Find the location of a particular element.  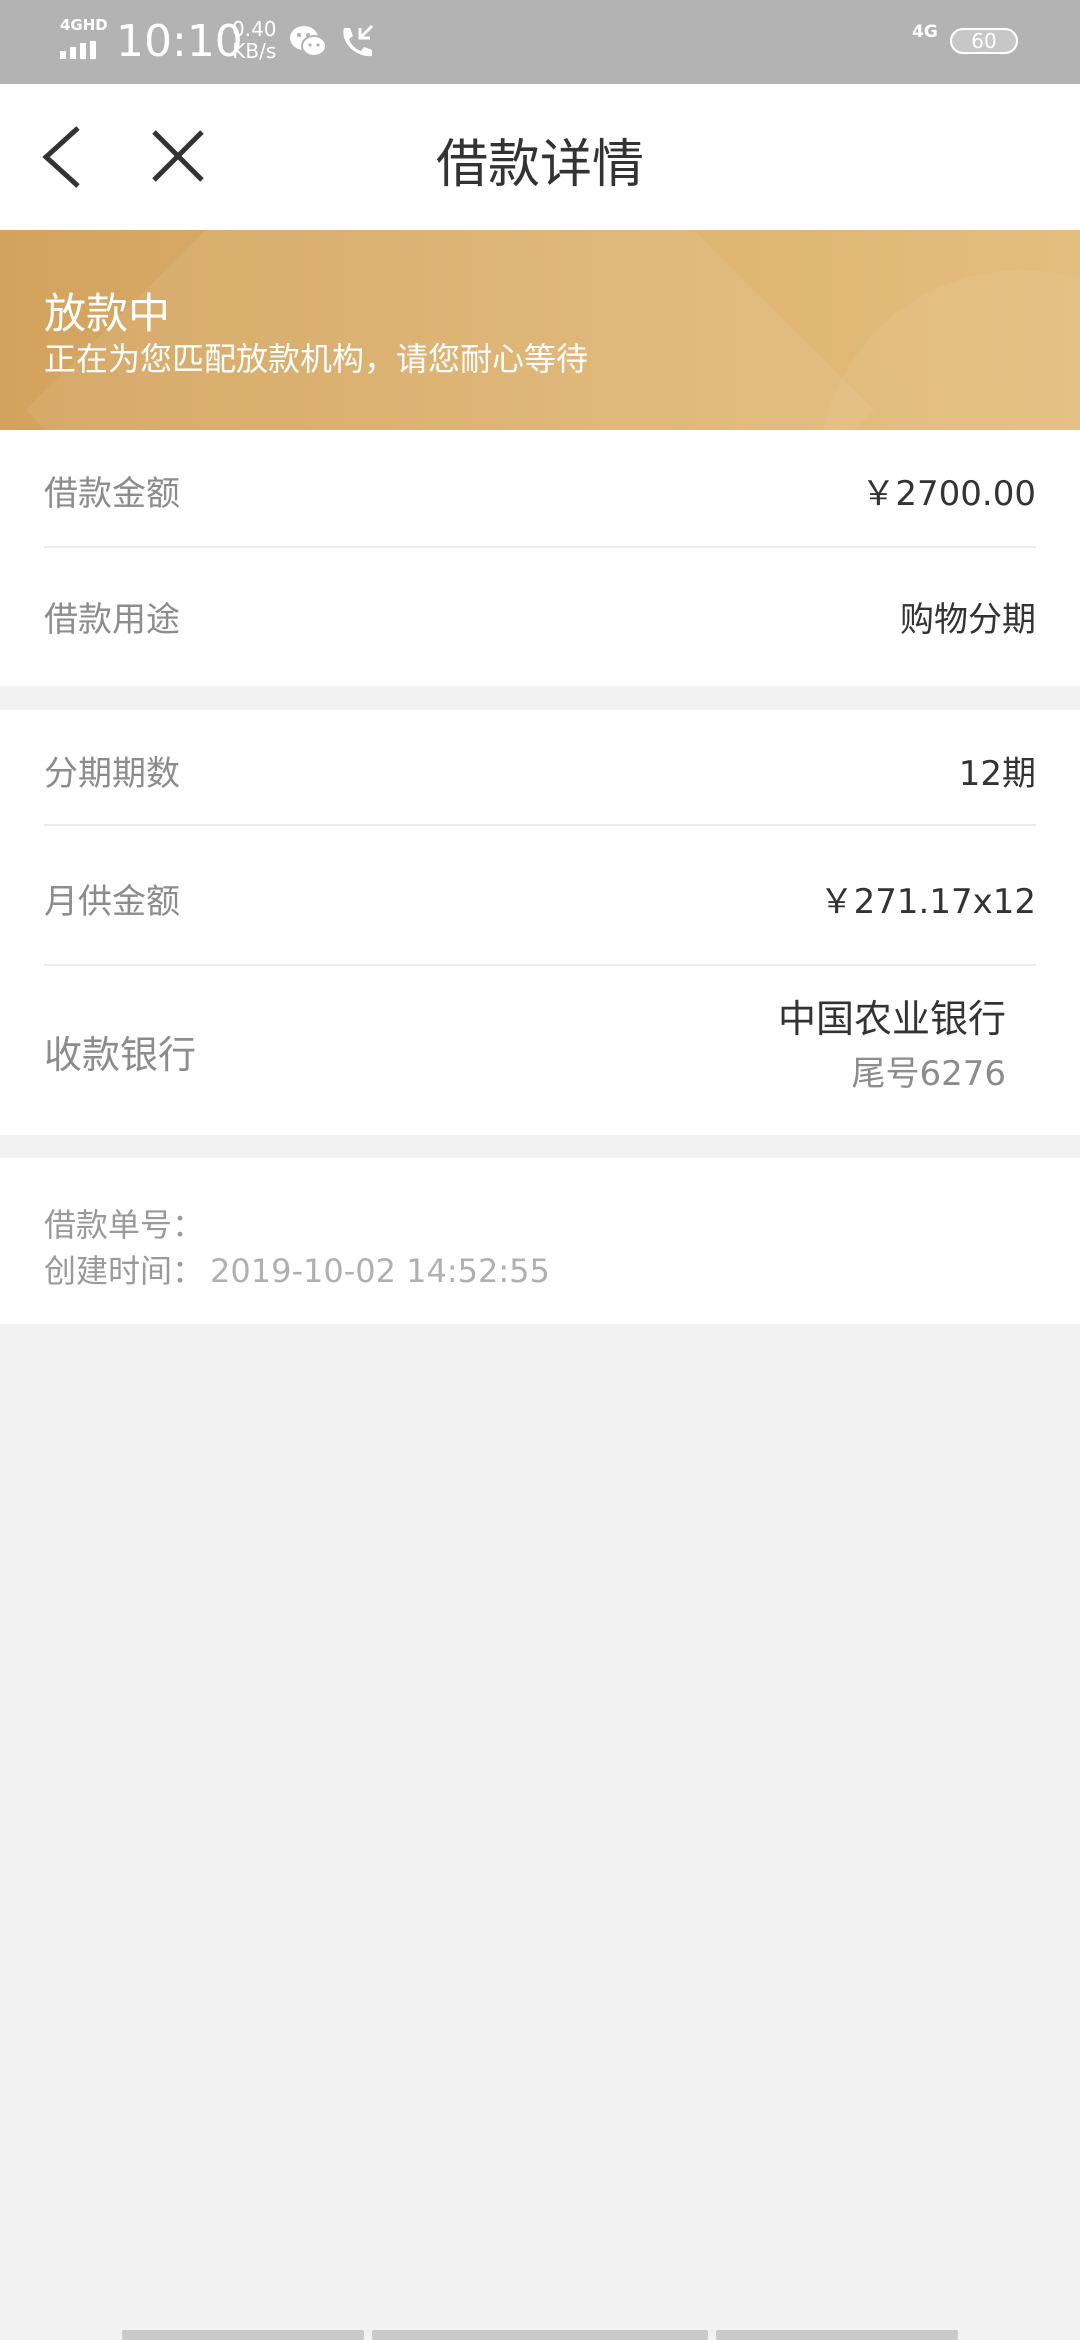

created-time-value: 2019-10-02 14:52:55 is located at coordinates (380, 1271).